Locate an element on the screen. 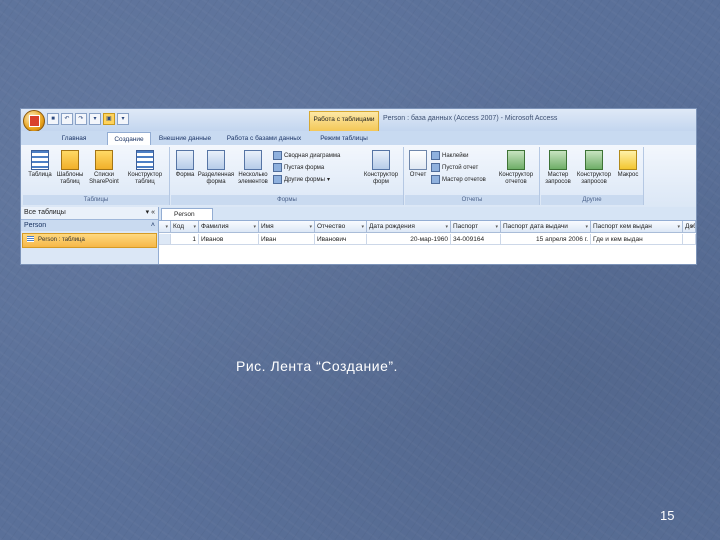 The height and width of the screenshot is (540, 720). split-form-button: Разделенная форма is located at coordinates (216, 168).